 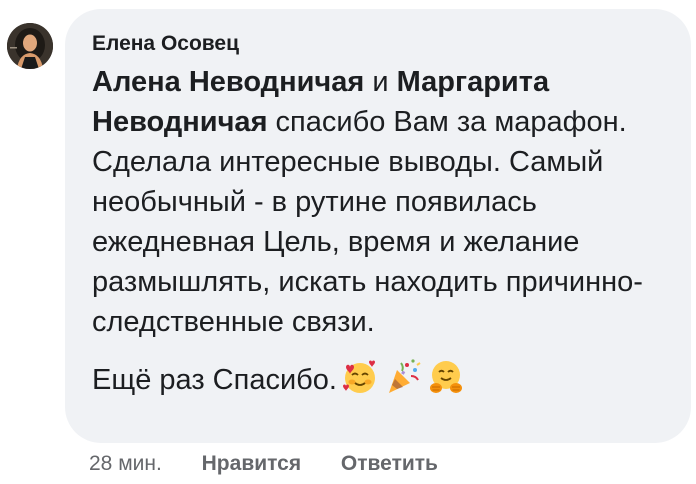 What do you see at coordinates (360, 377) in the screenshot?
I see `smiling-face-with-hearts-icon` at bounding box center [360, 377].